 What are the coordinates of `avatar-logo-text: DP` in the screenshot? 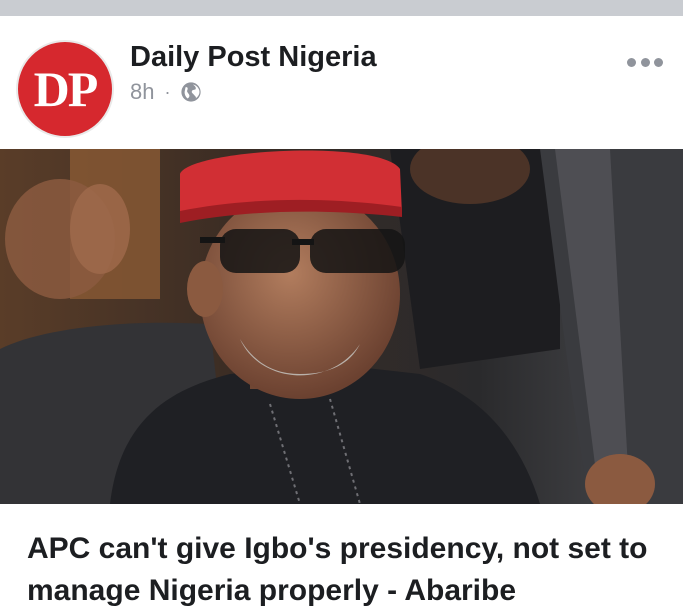 It's located at (66, 89).